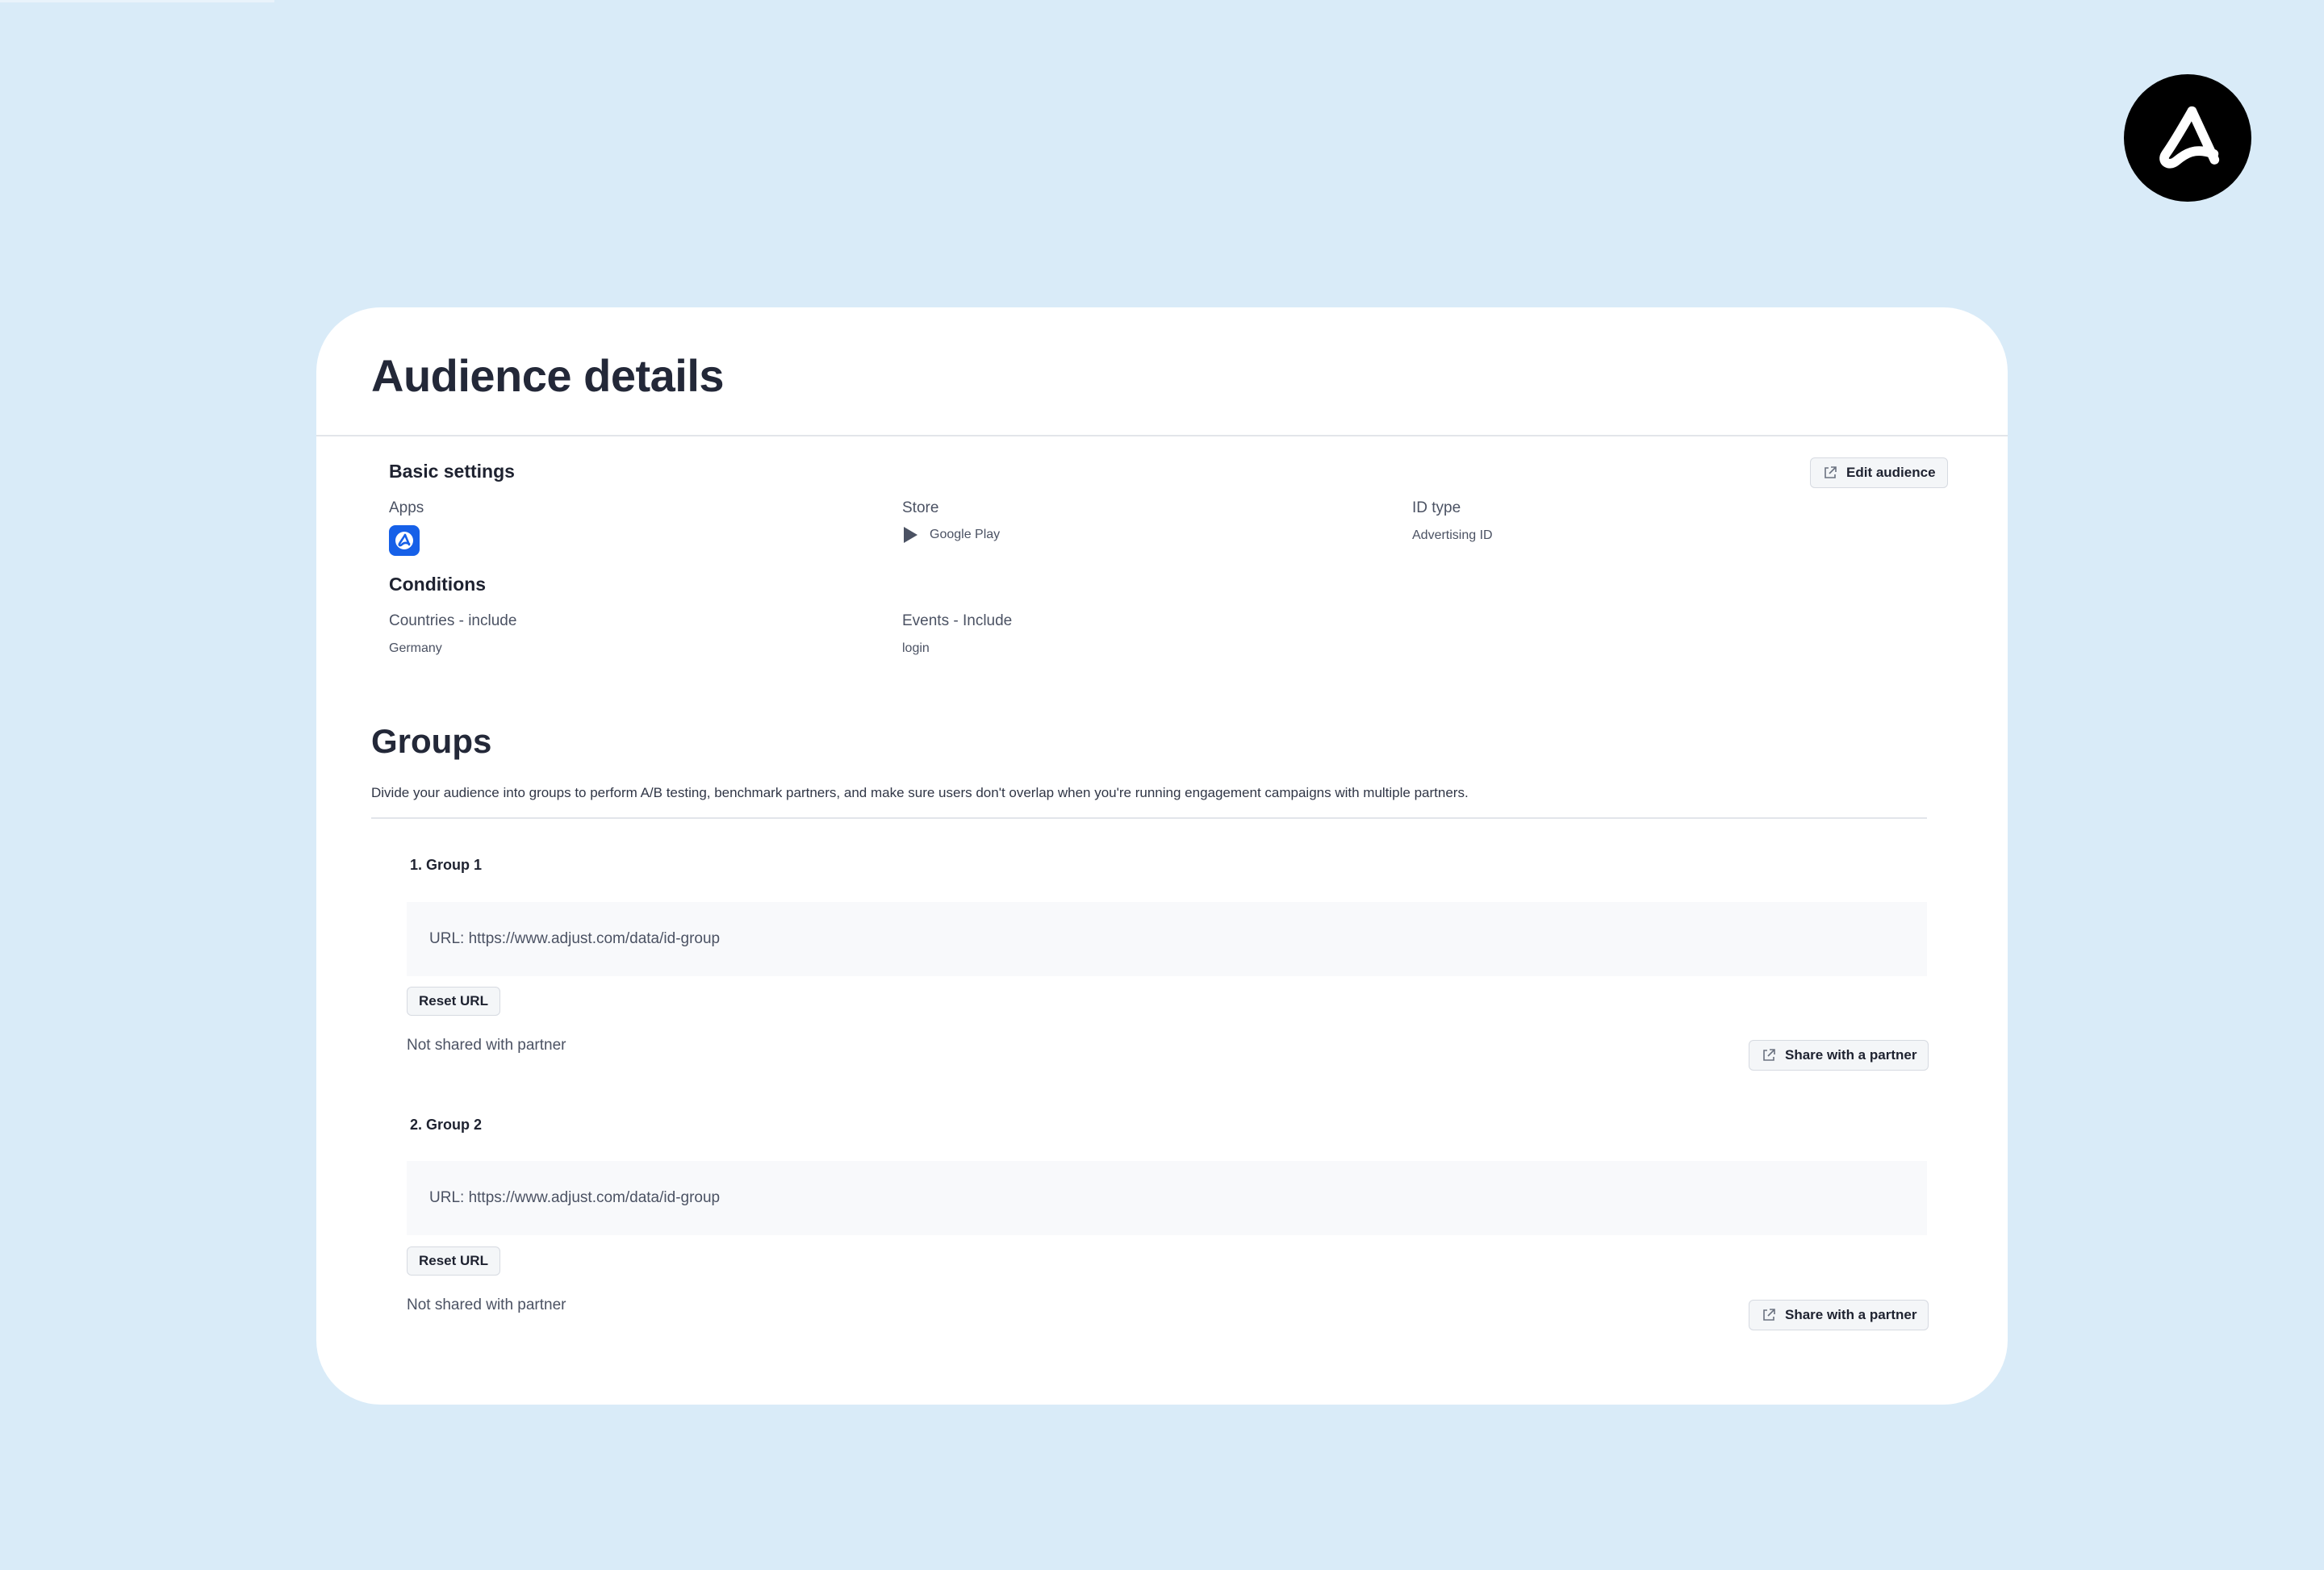 This screenshot has height=1570, width=2324. I want to click on app-icon, so click(404, 540).